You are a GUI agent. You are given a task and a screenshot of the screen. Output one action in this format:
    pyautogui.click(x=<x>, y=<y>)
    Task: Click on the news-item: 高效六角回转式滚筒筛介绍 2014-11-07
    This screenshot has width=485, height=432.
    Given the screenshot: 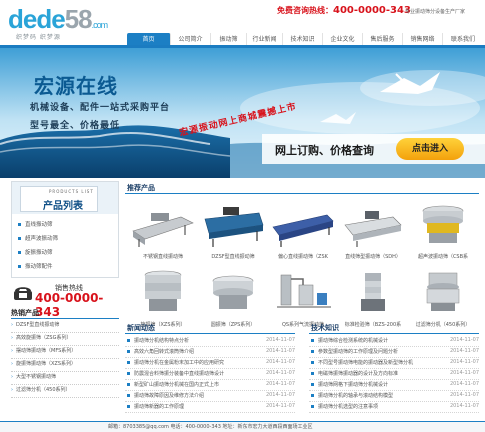 What is the action you would take?
    pyautogui.click(x=210, y=353)
    